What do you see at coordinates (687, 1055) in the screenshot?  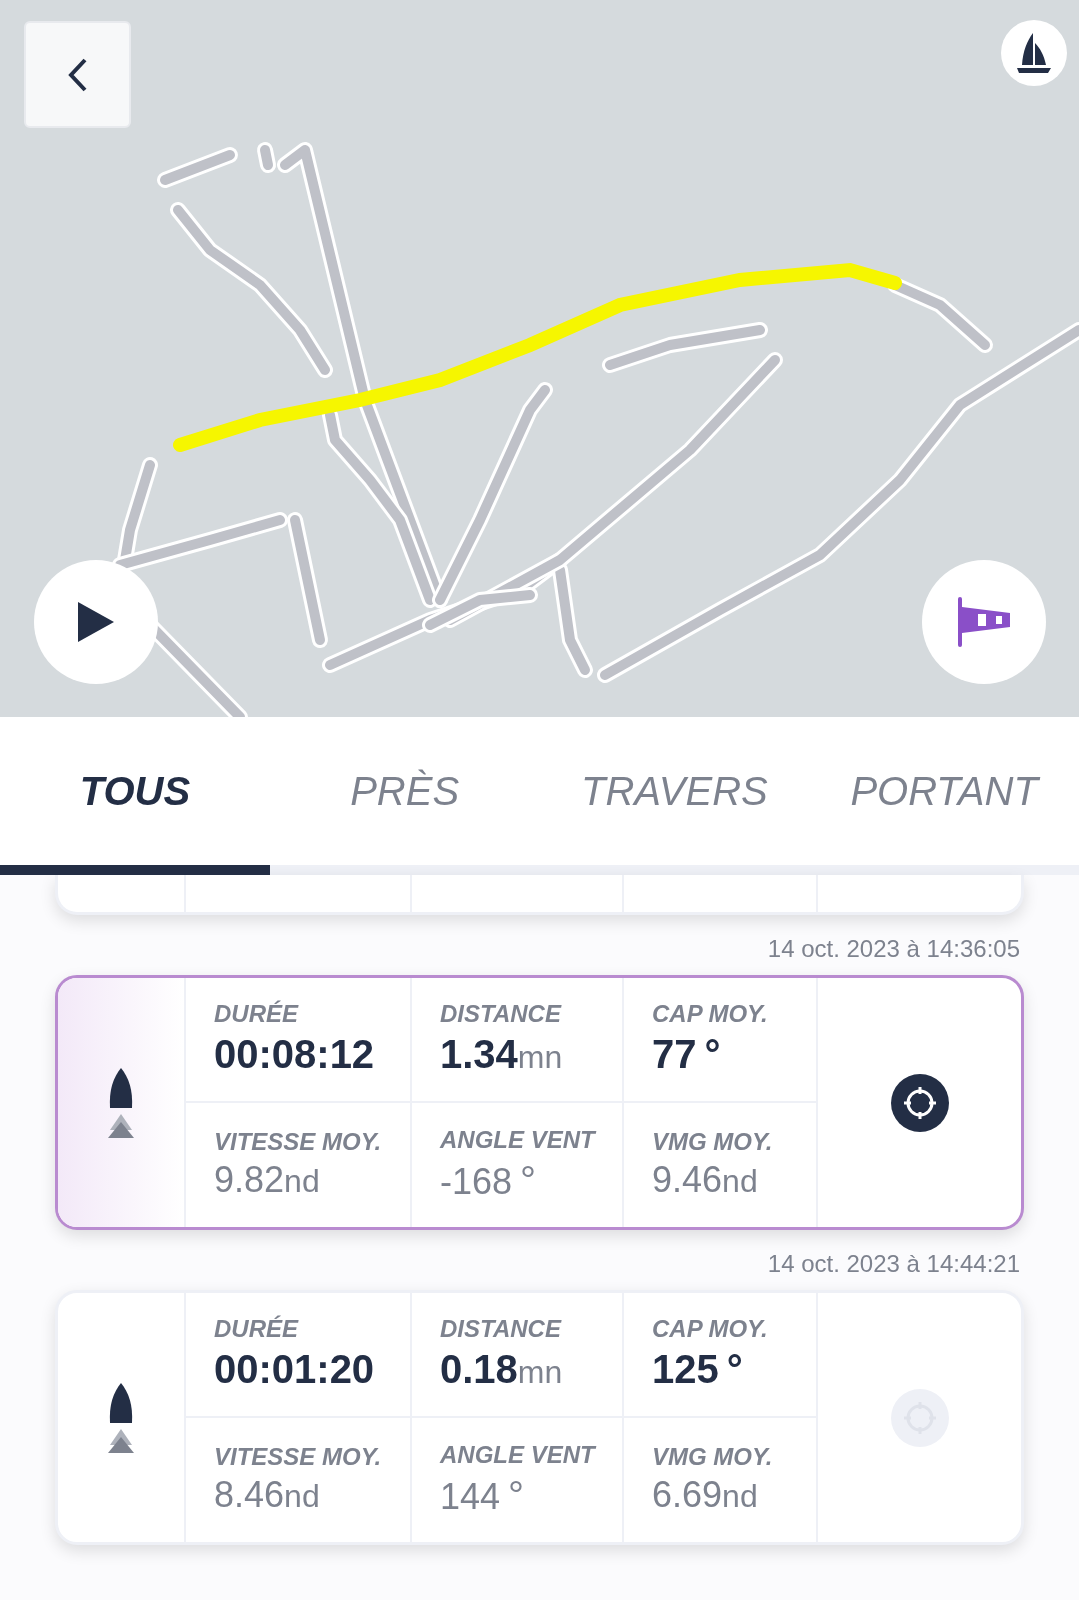 I see `stat-value: 77 °` at bounding box center [687, 1055].